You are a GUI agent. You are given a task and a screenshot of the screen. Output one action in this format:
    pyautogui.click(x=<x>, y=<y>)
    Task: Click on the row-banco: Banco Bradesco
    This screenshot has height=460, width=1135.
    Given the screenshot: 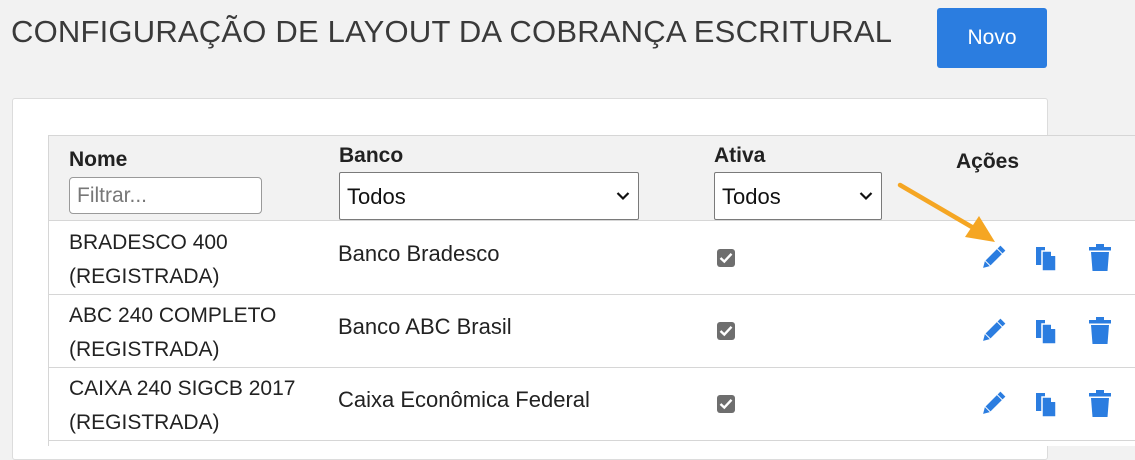 What is the action you would take?
    pyautogui.click(x=419, y=253)
    